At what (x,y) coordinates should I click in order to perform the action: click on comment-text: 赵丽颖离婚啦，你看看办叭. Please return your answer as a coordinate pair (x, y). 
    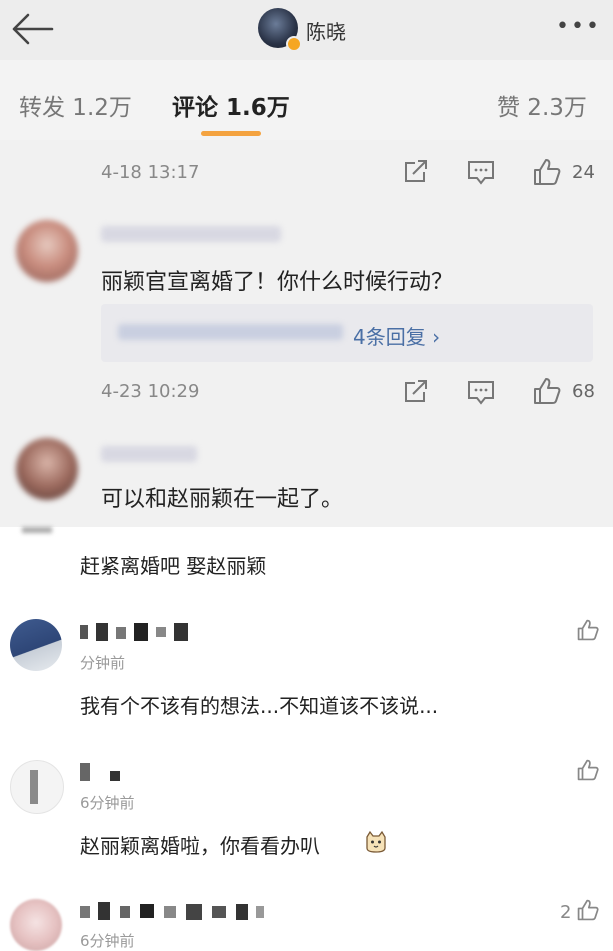
    Looking at the image, I should click on (200, 846).